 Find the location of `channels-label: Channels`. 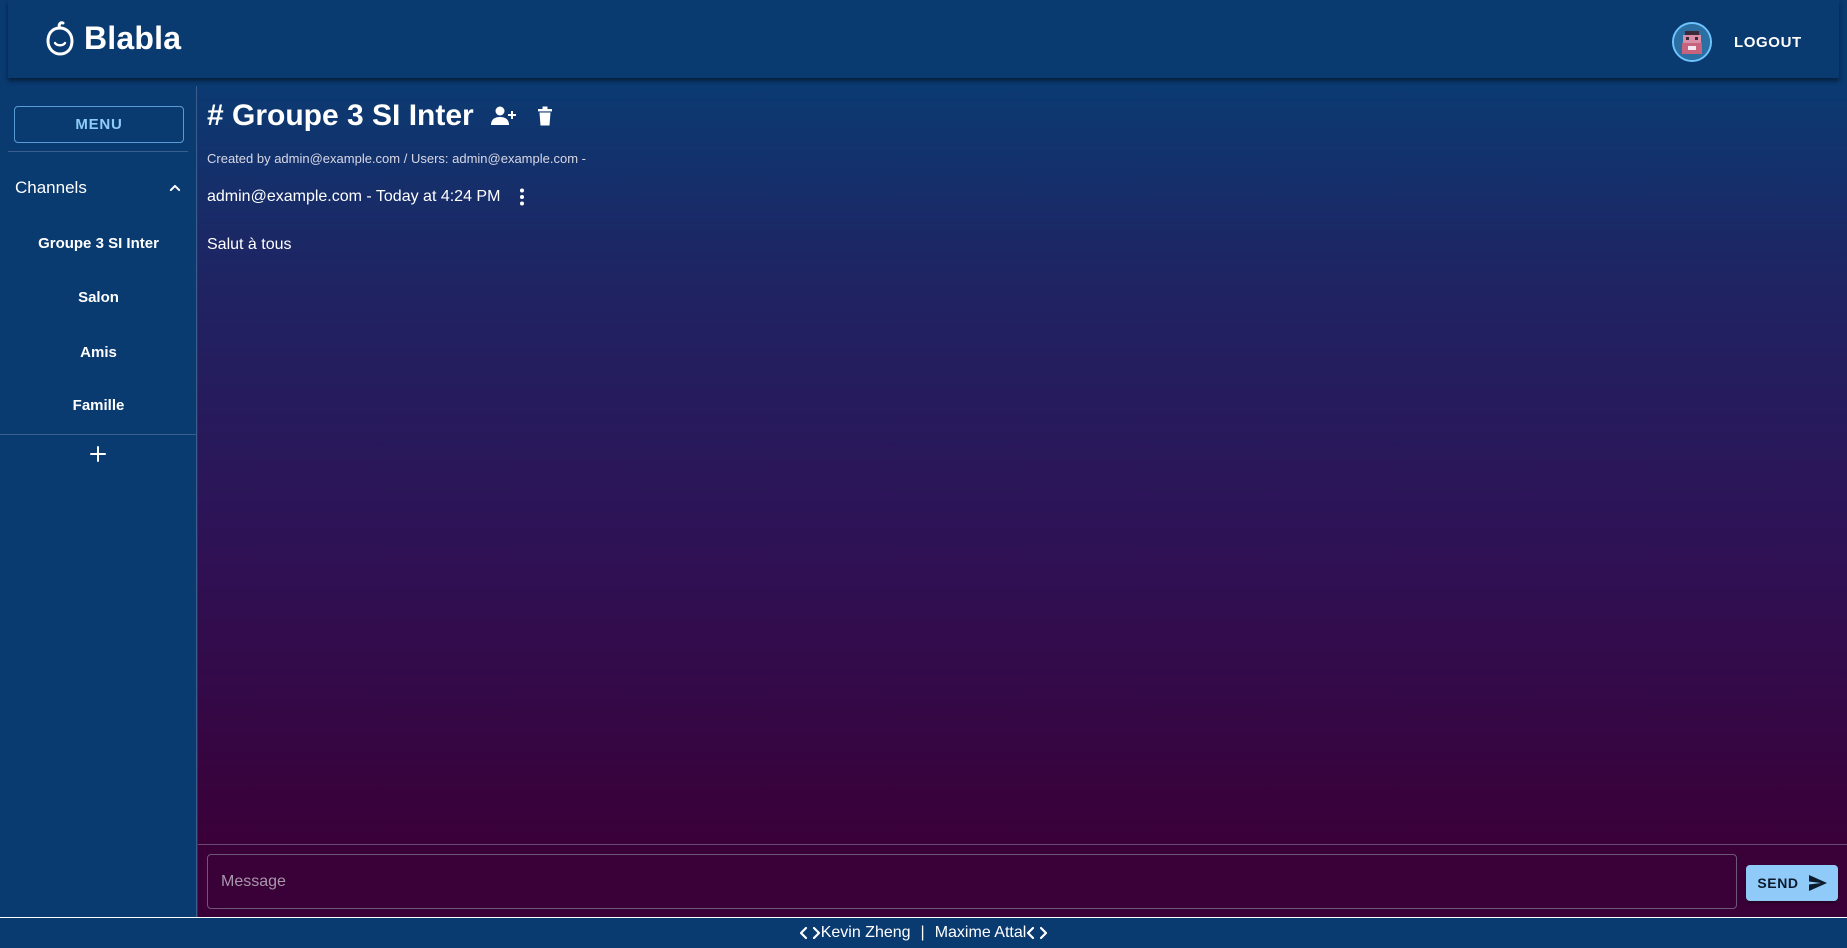

channels-label: Channels is located at coordinates (51, 187).